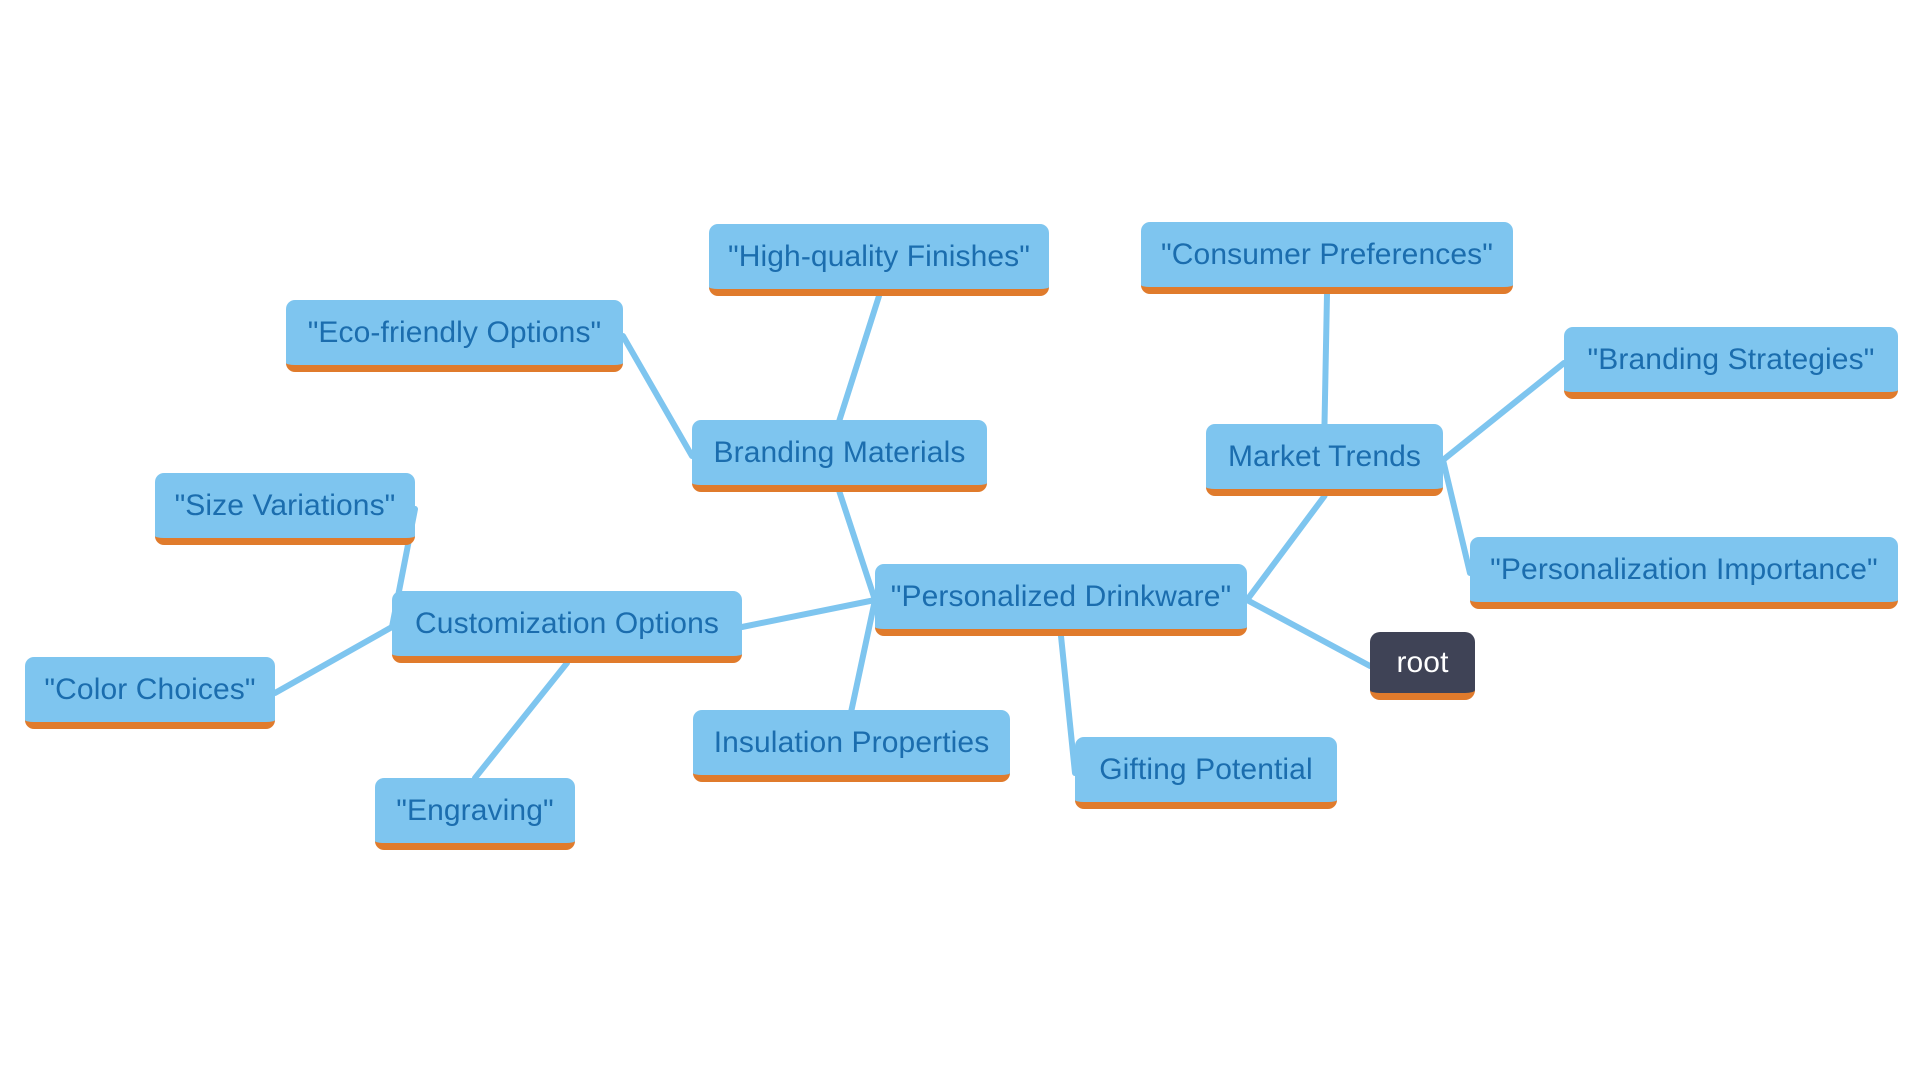 The width and height of the screenshot is (1920, 1080). What do you see at coordinates (1324, 456) in the screenshot?
I see `node-label: Market Trends` at bounding box center [1324, 456].